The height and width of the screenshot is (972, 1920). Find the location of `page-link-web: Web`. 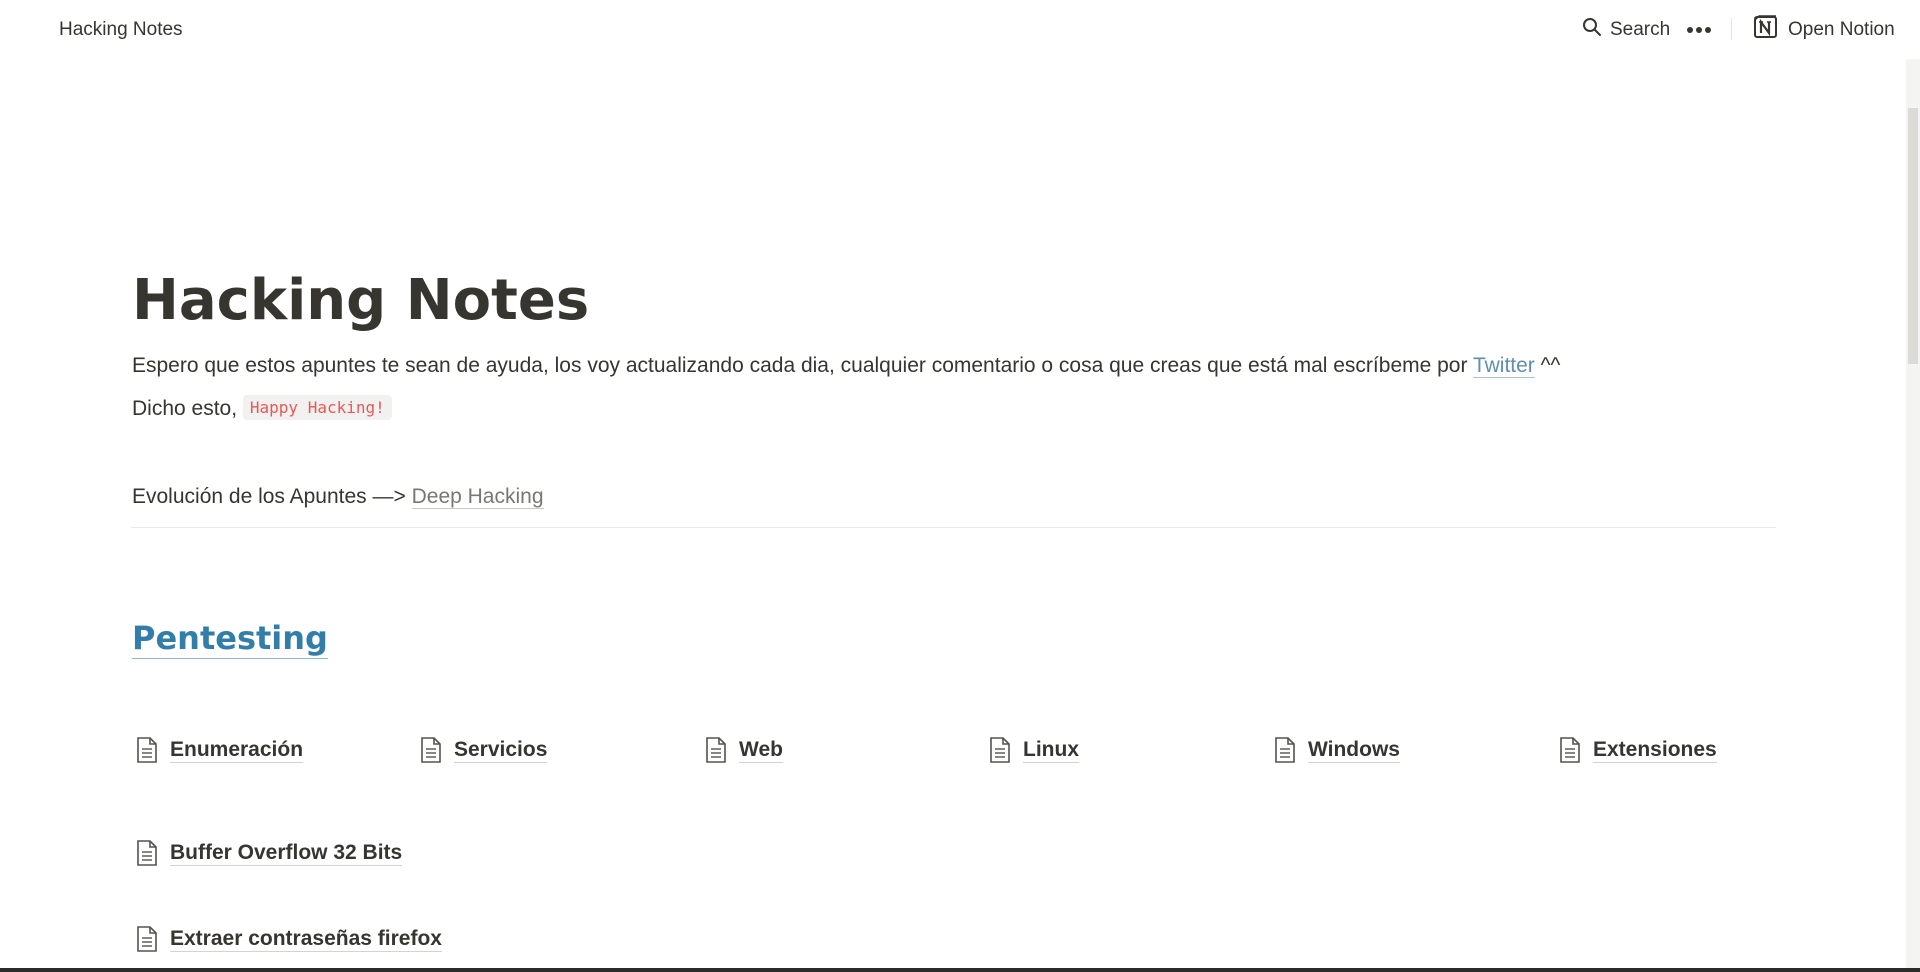

page-link-web: Web is located at coordinates (743, 750).